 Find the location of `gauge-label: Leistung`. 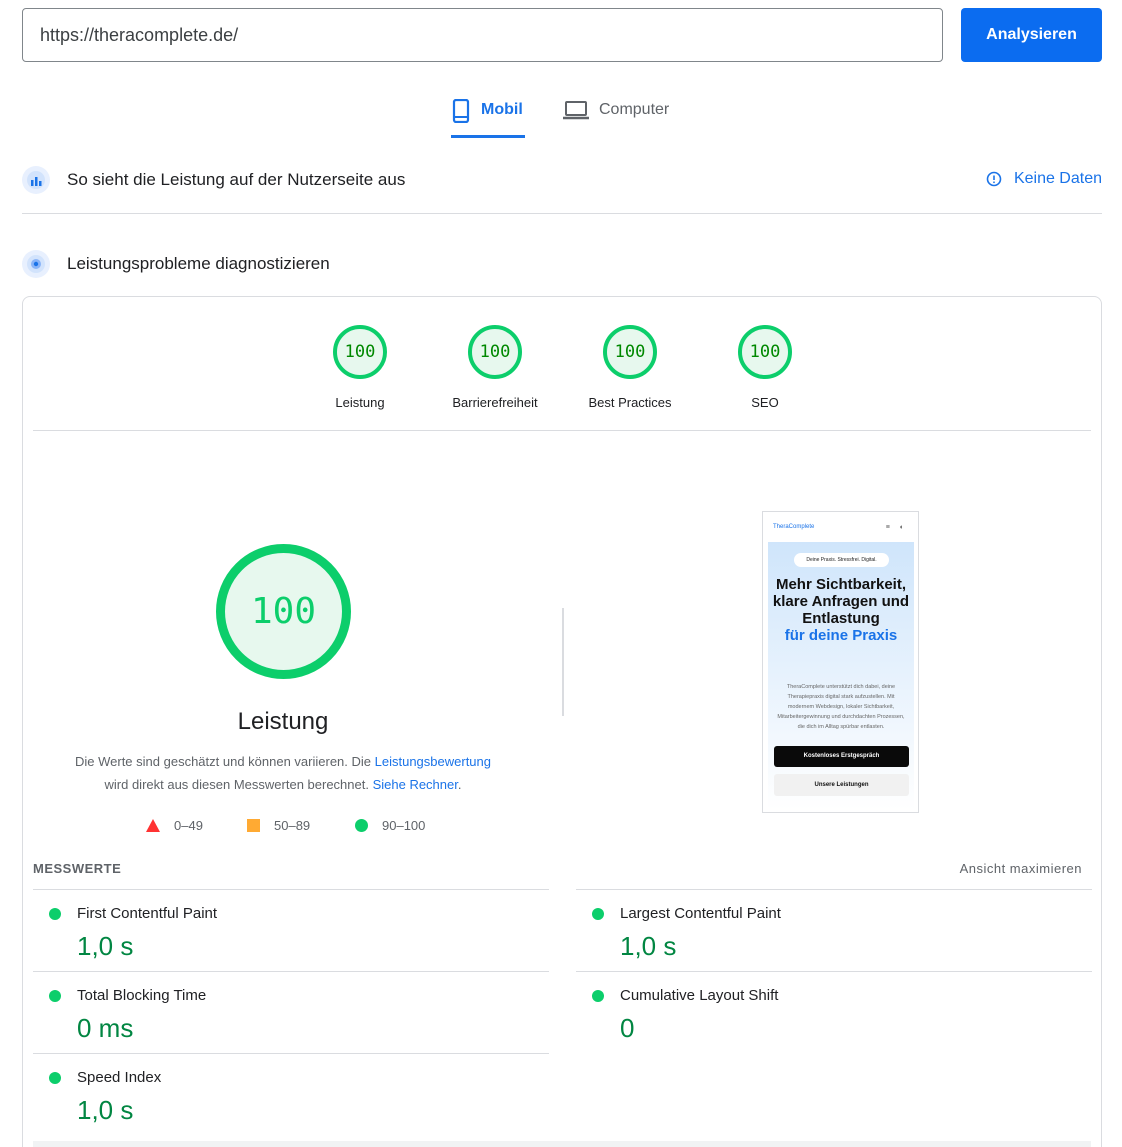

gauge-label: Leistung is located at coordinates (360, 402).